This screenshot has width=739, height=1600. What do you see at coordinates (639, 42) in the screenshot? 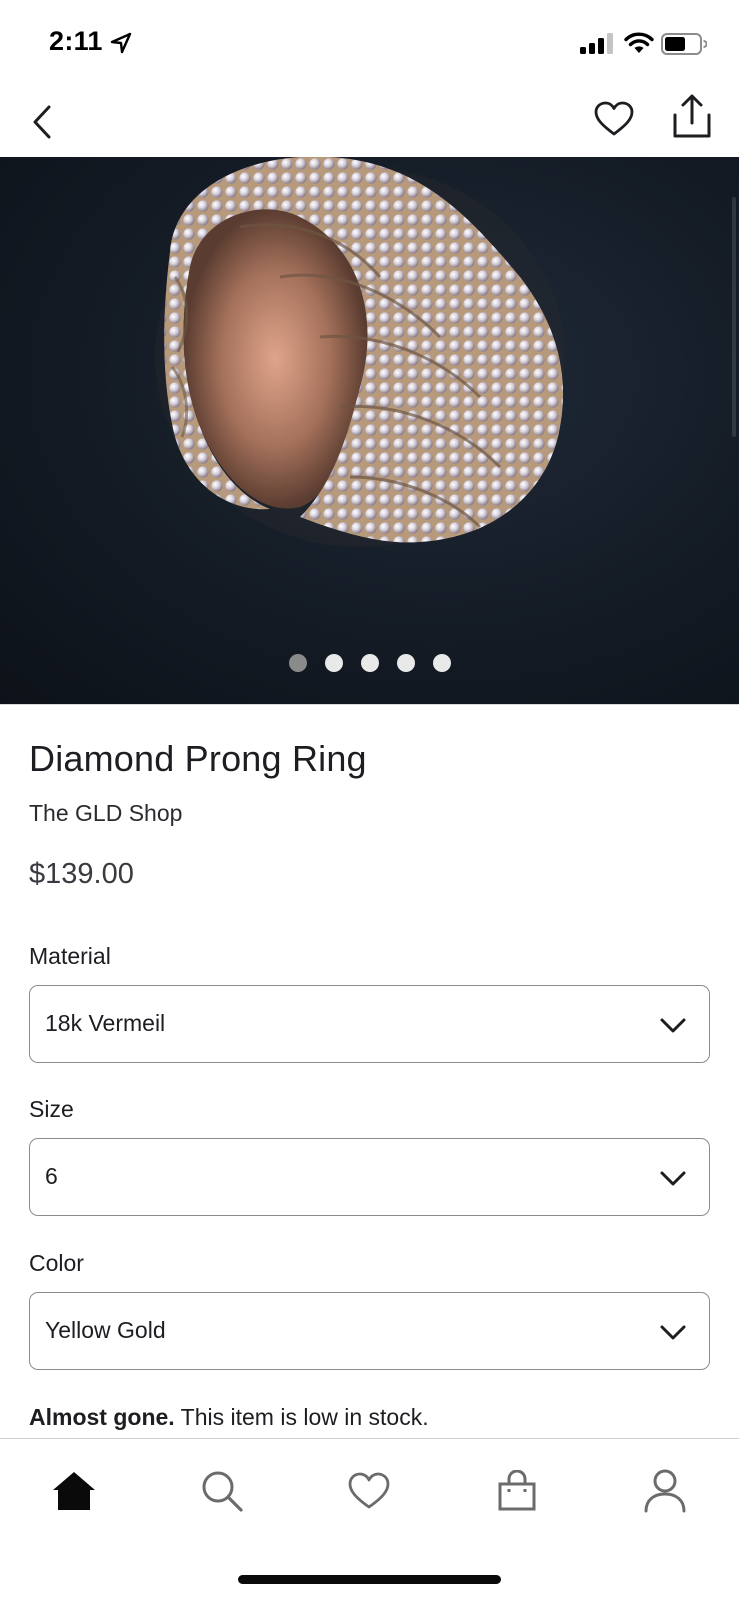
I see `wifi-icon` at bounding box center [639, 42].